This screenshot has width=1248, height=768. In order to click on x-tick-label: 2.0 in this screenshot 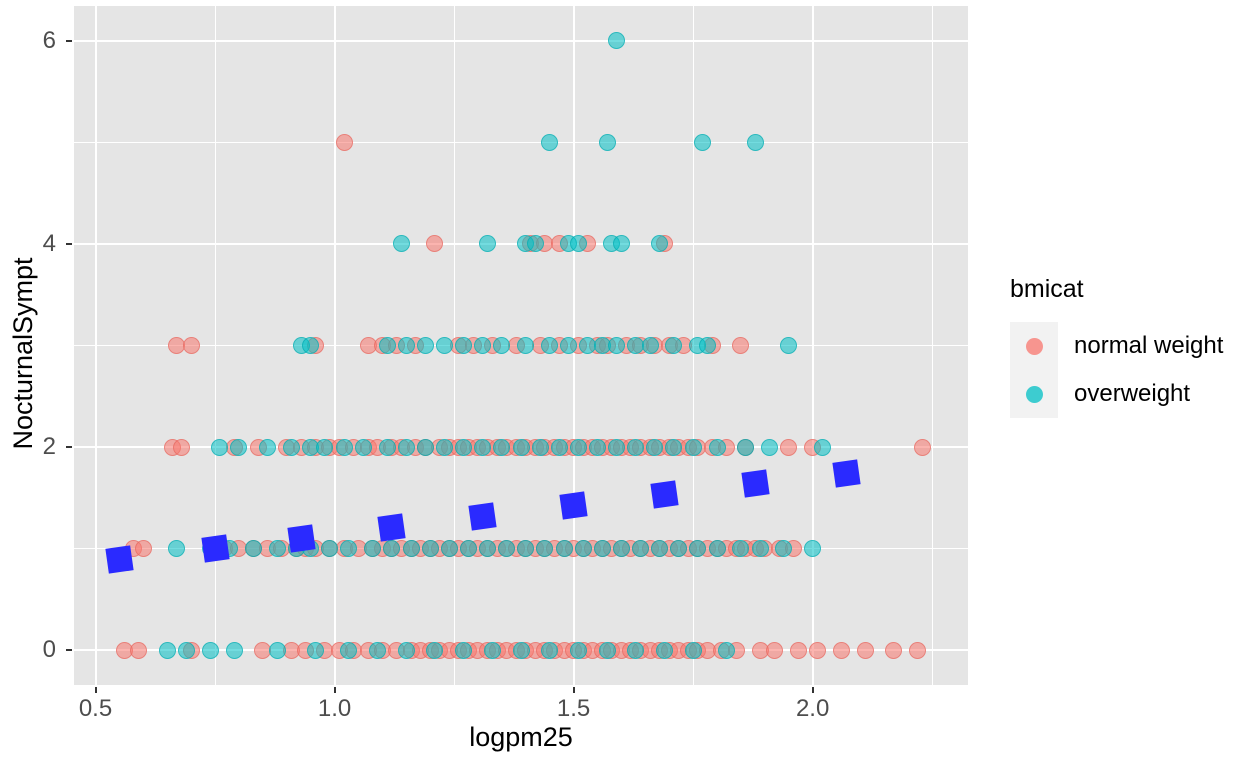, I will do `click(812, 708)`.